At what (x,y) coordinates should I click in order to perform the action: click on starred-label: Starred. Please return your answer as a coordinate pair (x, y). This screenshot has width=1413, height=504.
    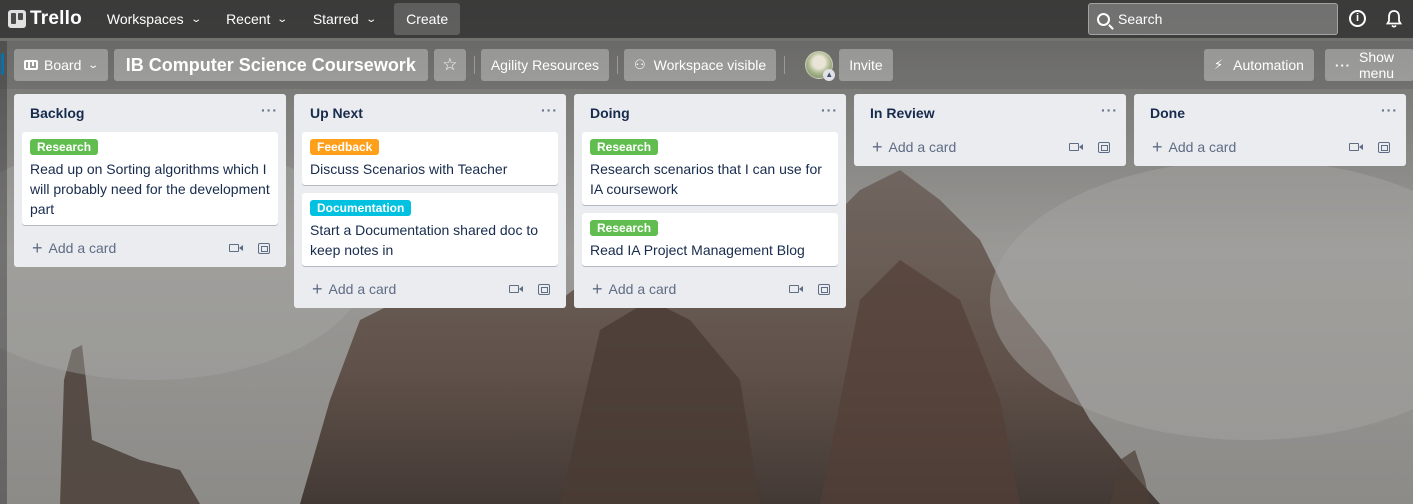
    Looking at the image, I should click on (335, 19).